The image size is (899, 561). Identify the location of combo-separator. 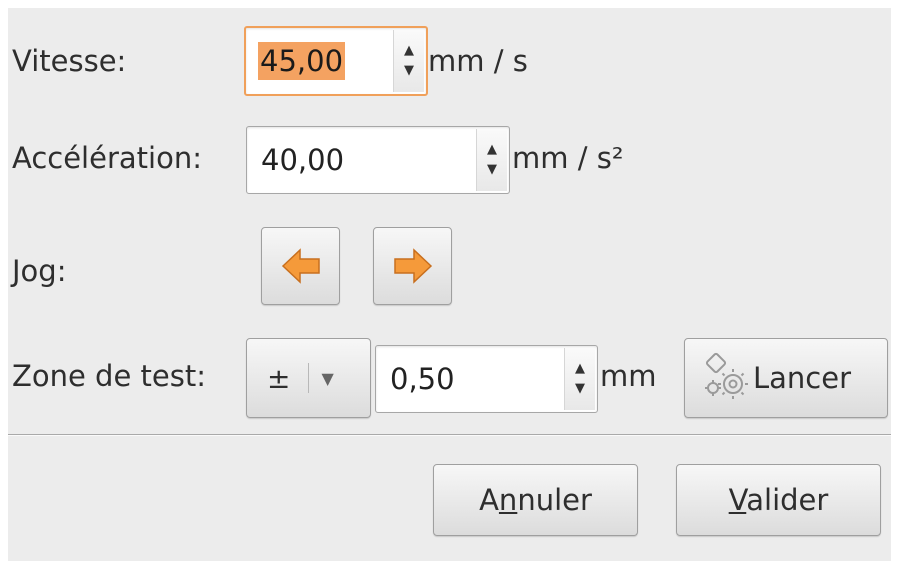
(309, 378).